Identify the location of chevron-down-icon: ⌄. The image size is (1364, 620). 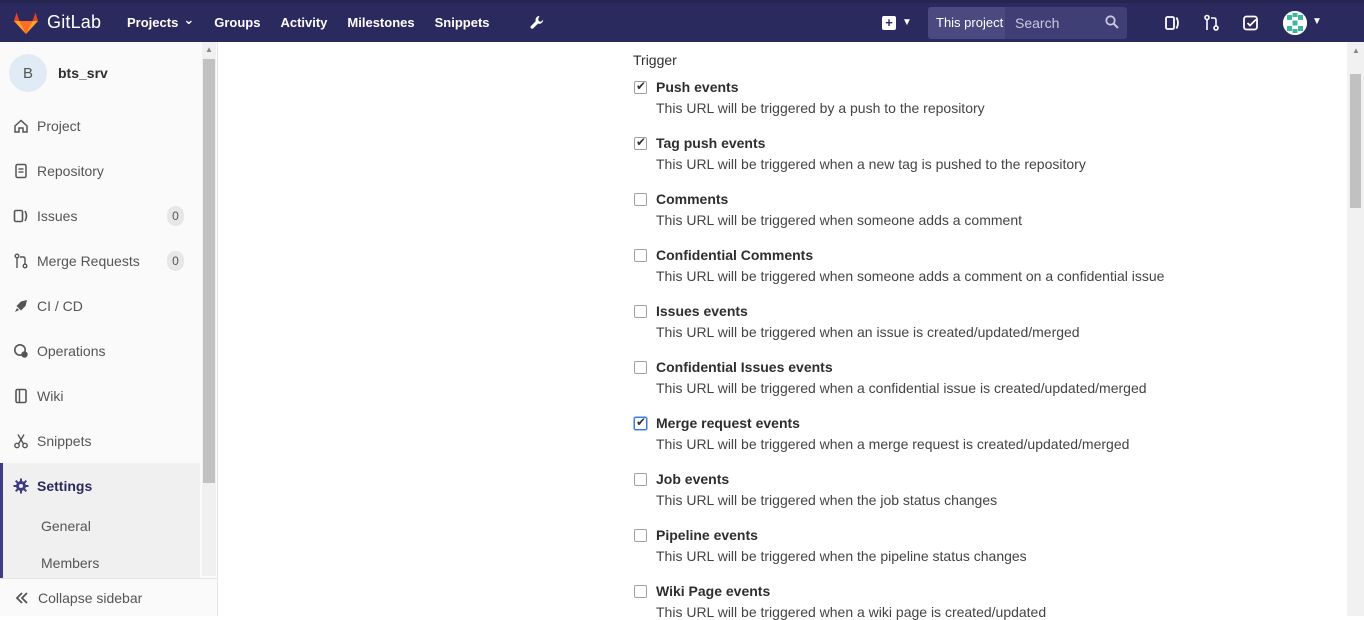
(189, 19).